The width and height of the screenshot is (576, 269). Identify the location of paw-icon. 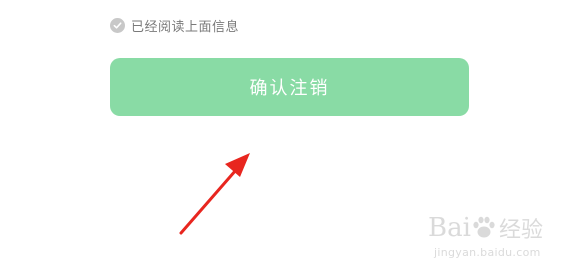
(484, 227).